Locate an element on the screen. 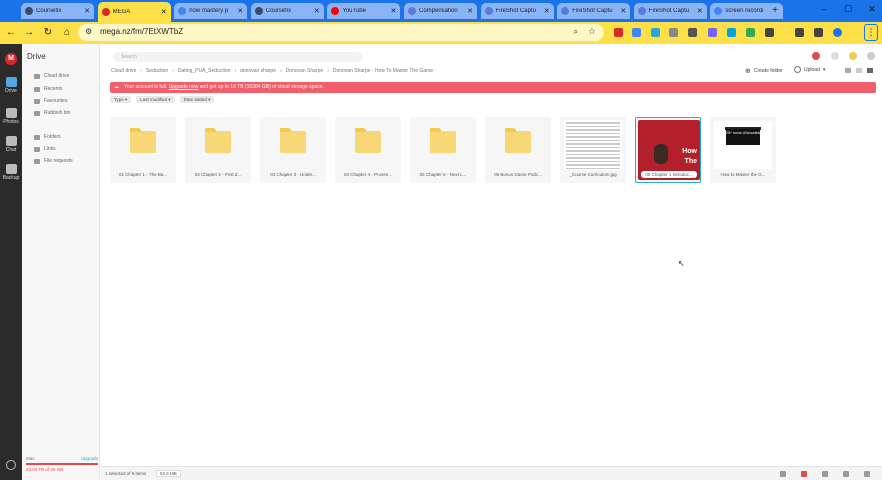 This screenshot has width=882, height=480. link-icon is located at coordinates (825, 474).